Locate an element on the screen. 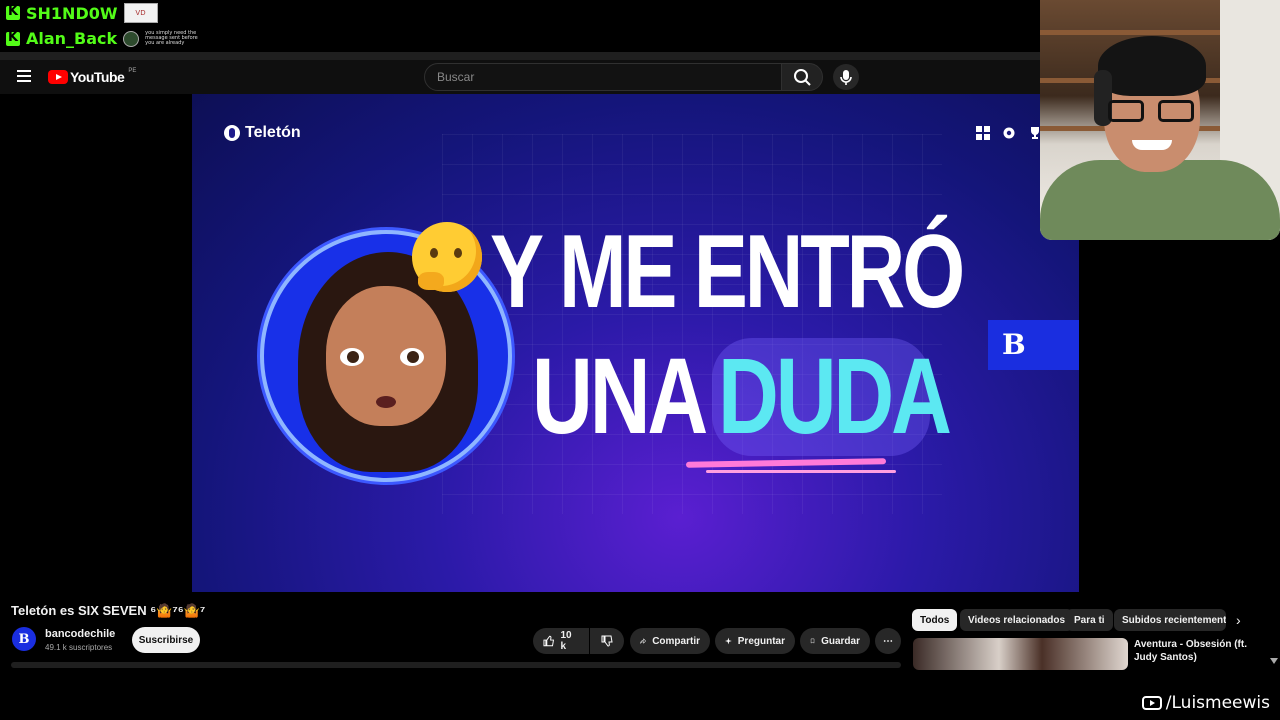  headline-line-2-cyan: DUDA is located at coordinates (835, 395).